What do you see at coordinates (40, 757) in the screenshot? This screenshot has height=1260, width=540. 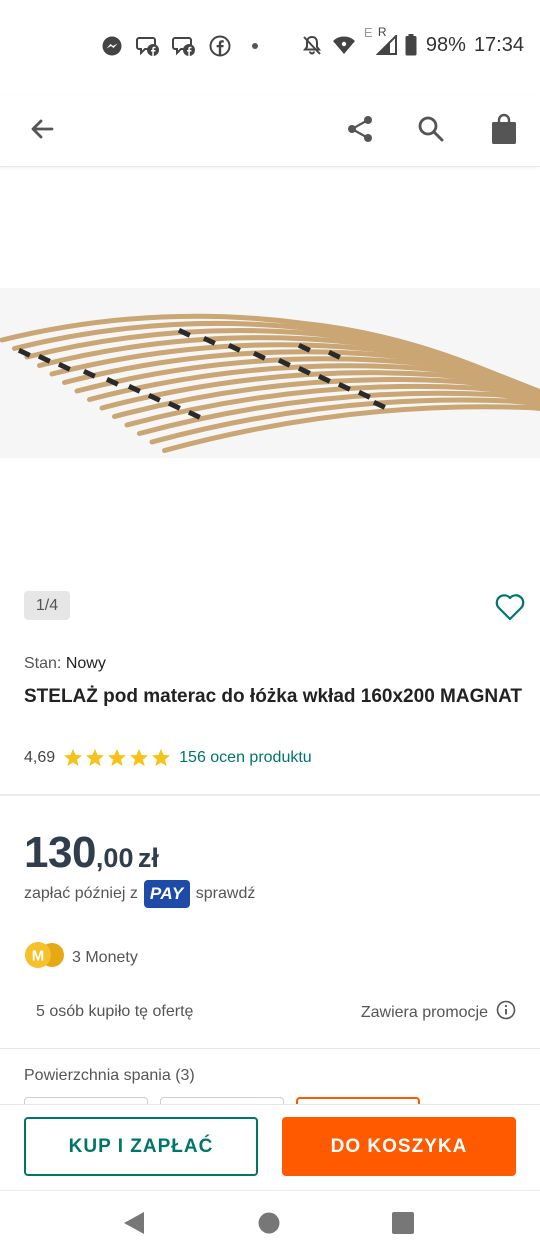 I see `rating-score: 4,69` at bounding box center [40, 757].